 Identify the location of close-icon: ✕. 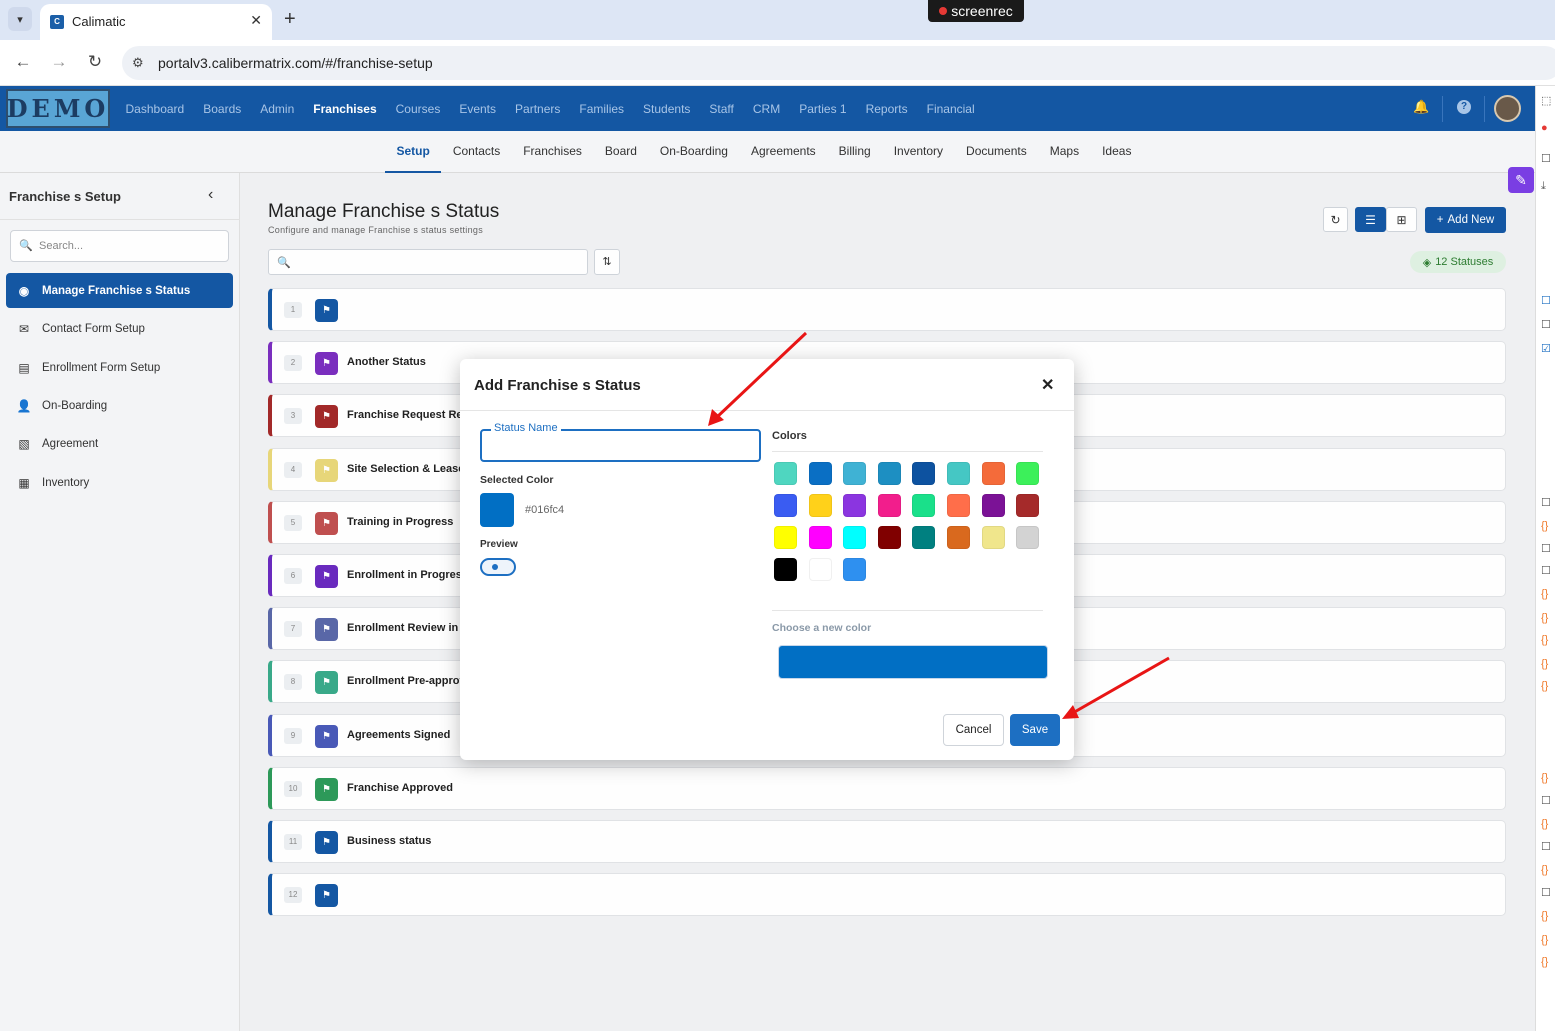
(1047, 385).